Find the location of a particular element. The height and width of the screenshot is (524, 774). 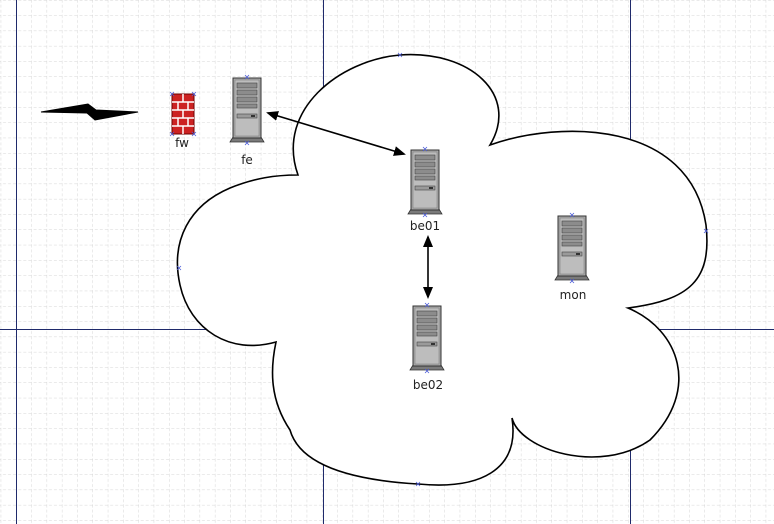

node-label-be02: be02 is located at coordinates (428, 385).